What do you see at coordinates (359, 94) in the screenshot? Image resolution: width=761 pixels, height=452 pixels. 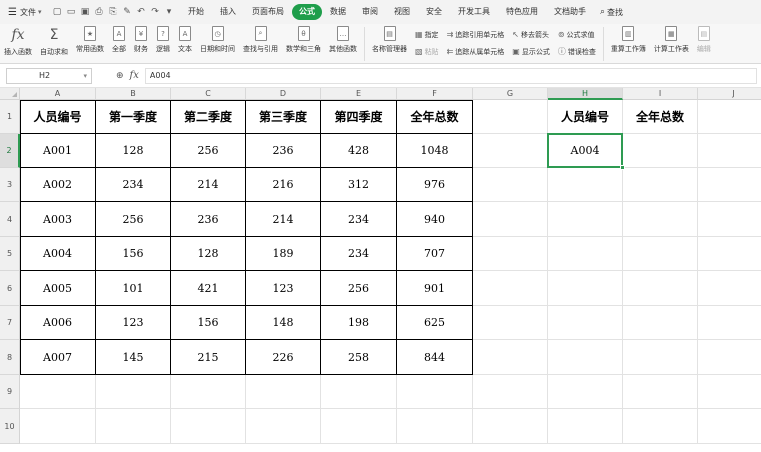 I see `column-header-e: E` at bounding box center [359, 94].